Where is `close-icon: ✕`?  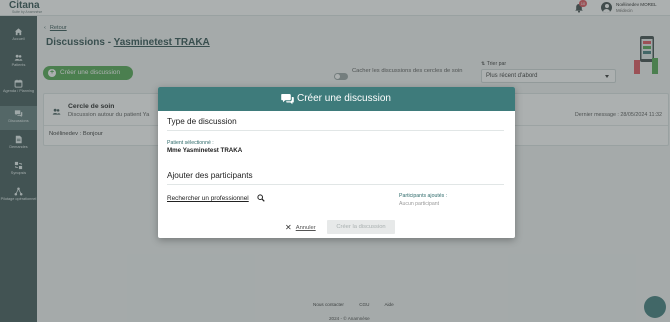
close-icon: ✕ is located at coordinates (288, 227).